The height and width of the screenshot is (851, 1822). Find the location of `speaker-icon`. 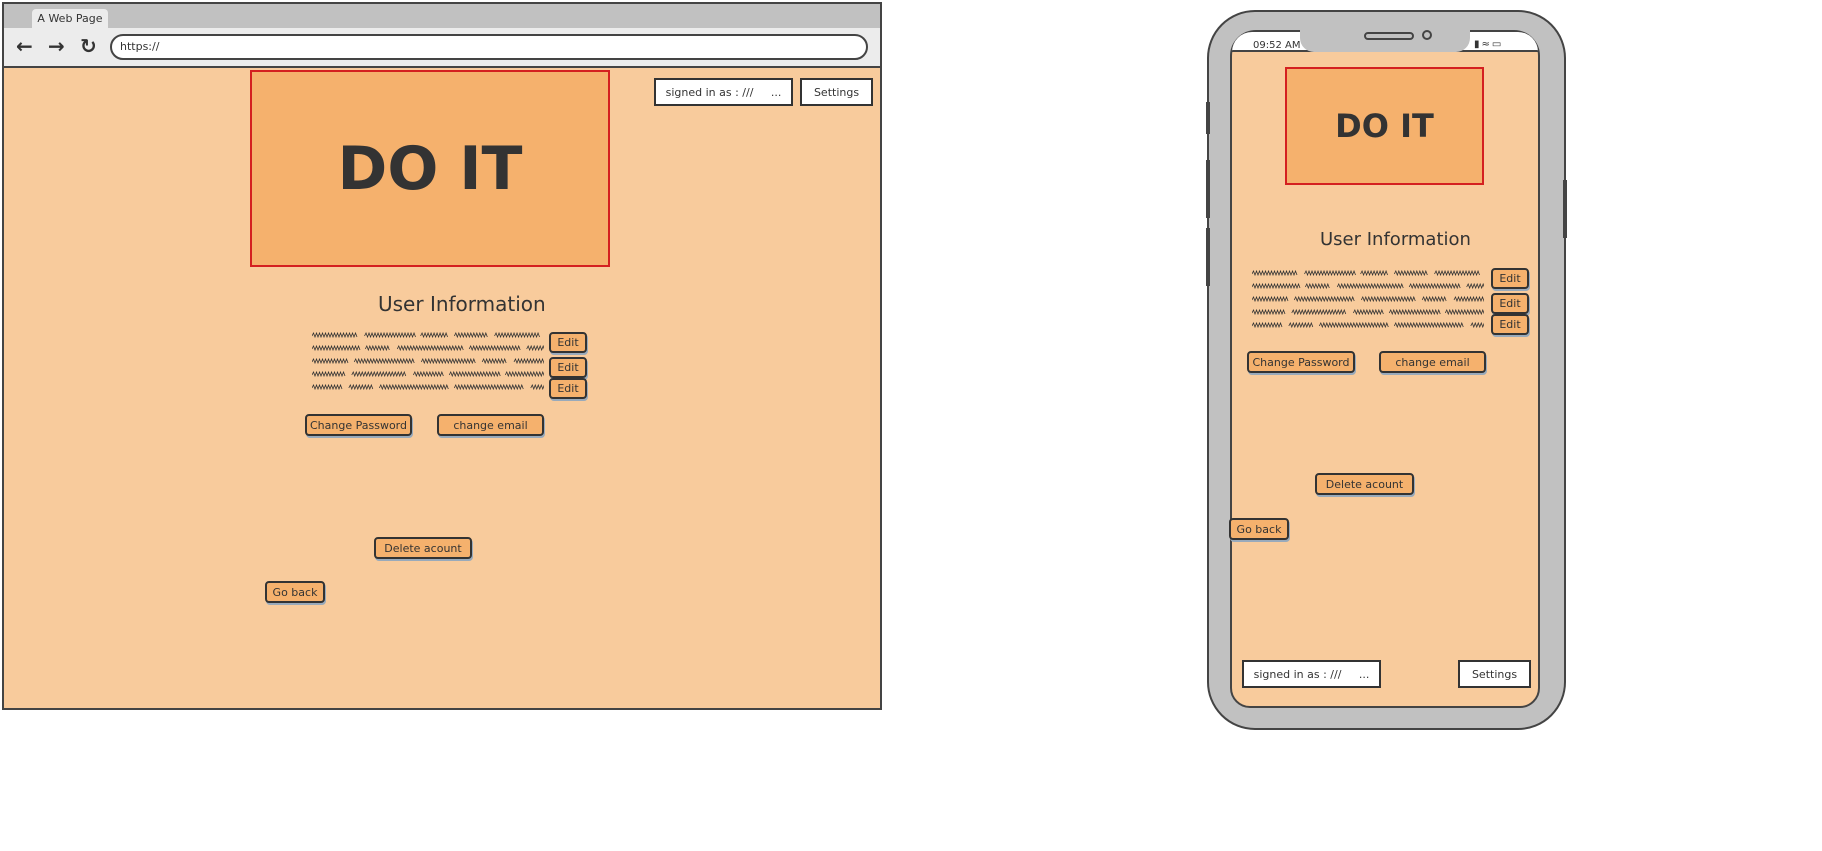

speaker-icon is located at coordinates (1389, 36).